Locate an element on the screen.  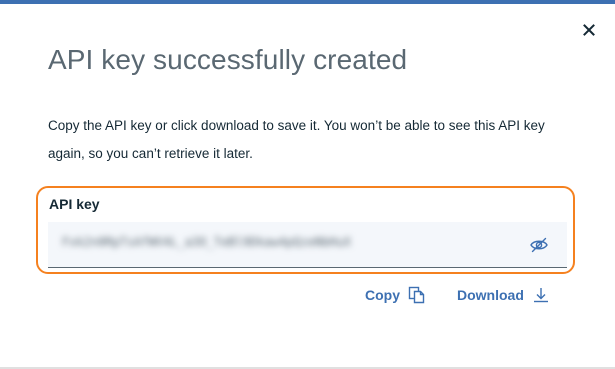
visibility-toggle is located at coordinates (539, 245).